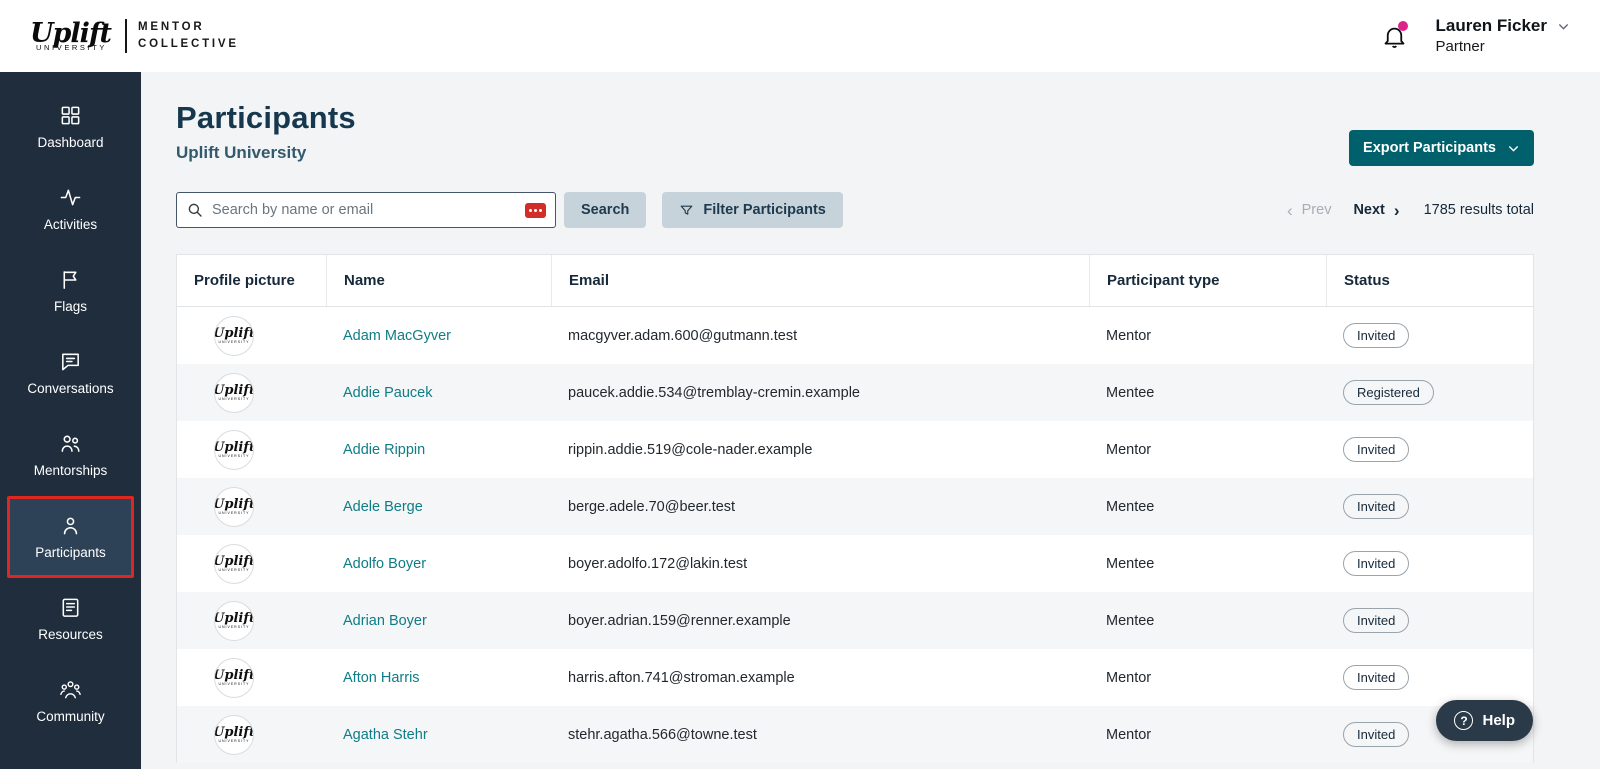 The height and width of the screenshot is (769, 1600). Describe the element at coordinates (1429, 280) in the screenshot. I see `column-header-status: Status` at that location.